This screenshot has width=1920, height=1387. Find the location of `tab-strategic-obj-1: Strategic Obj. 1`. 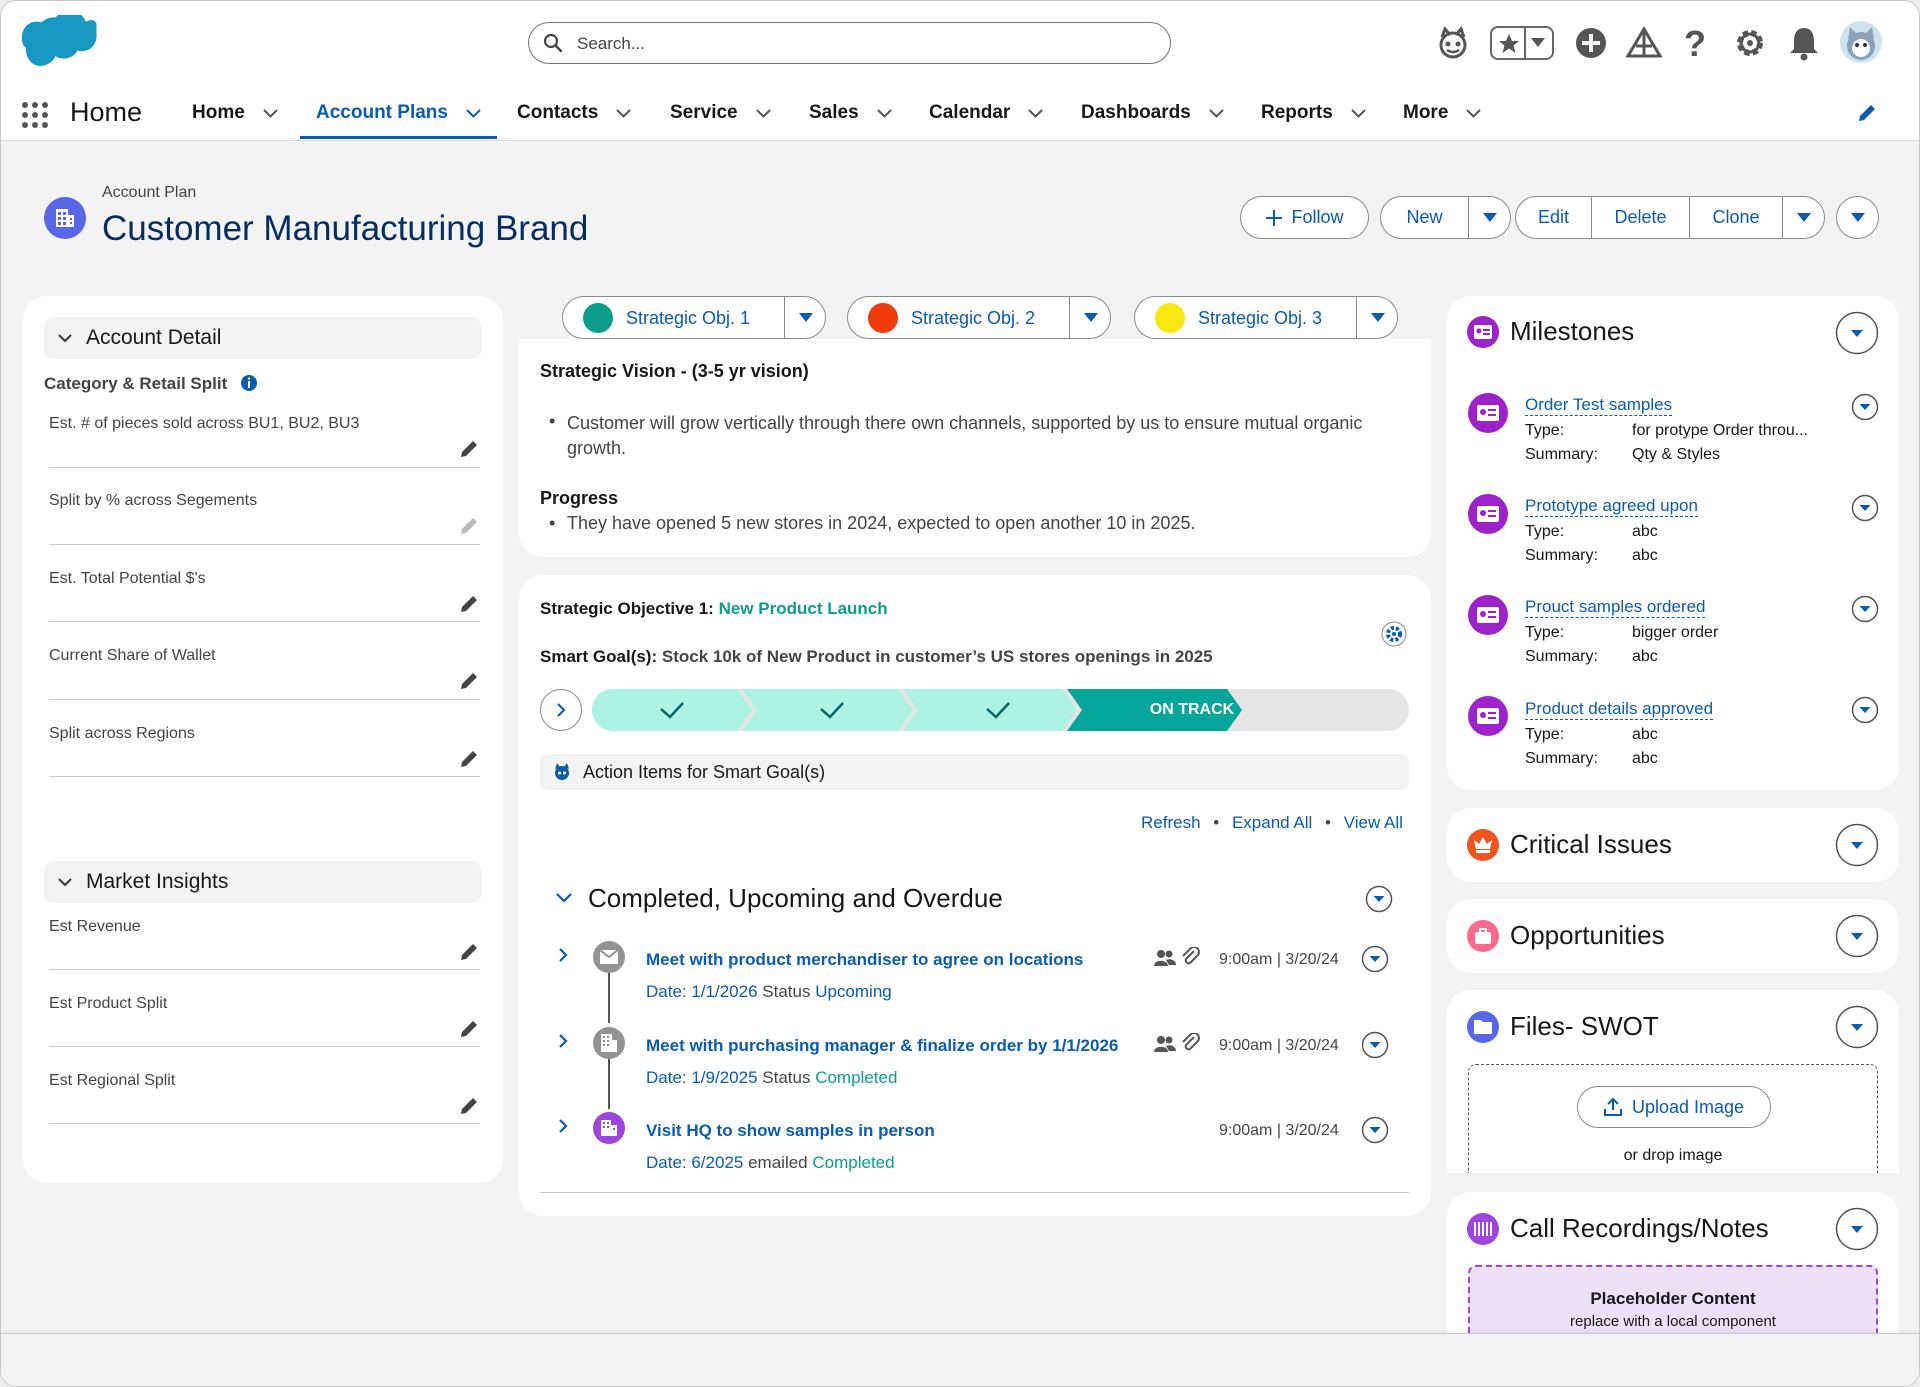

tab-strategic-obj-1: Strategic Obj. 1 is located at coordinates (694, 317).